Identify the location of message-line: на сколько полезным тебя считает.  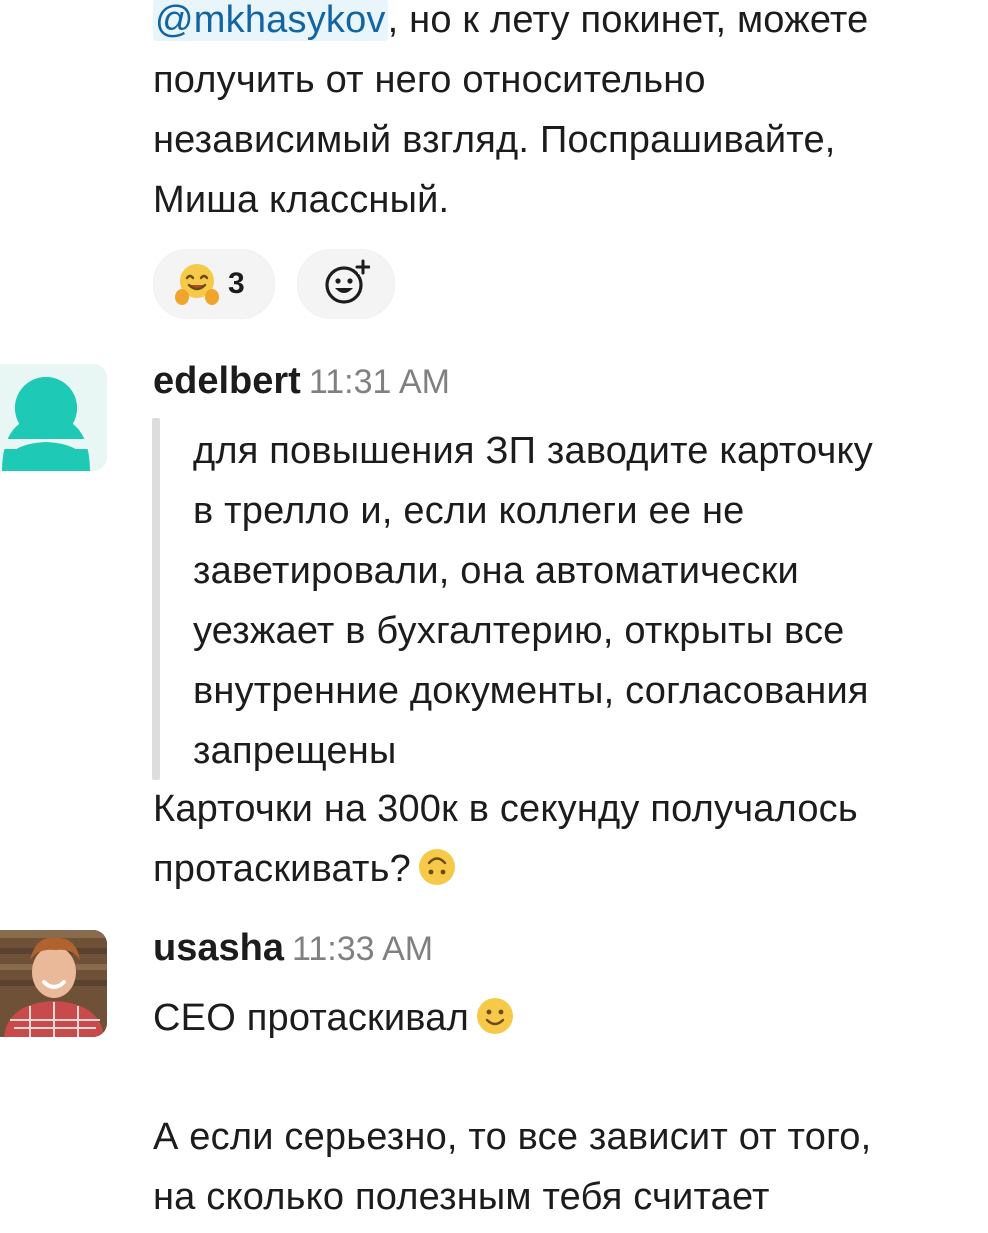
(461, 1197).